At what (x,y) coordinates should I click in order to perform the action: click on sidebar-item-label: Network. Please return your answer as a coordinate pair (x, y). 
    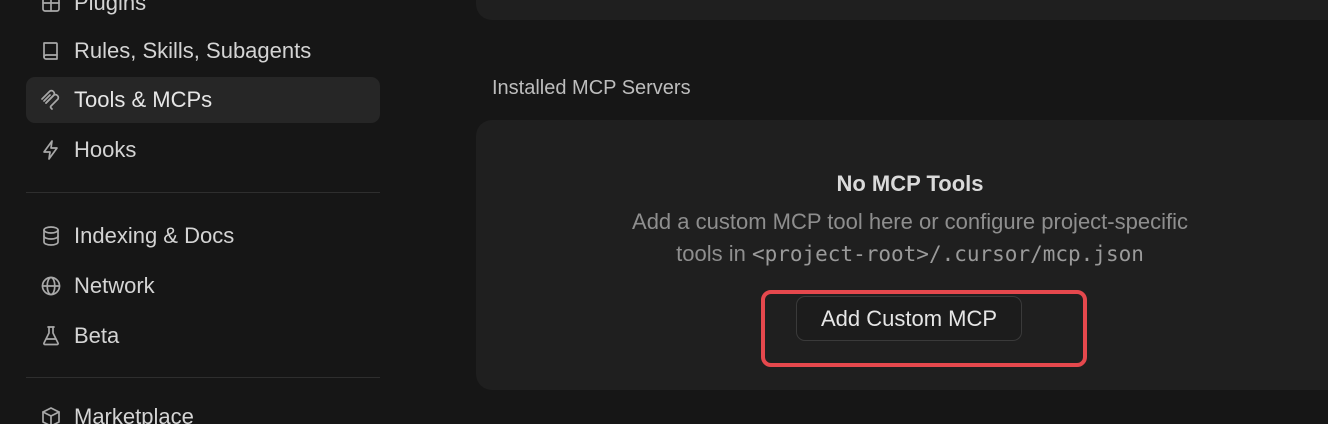
    Looking at the image, I should click on (114, 285).